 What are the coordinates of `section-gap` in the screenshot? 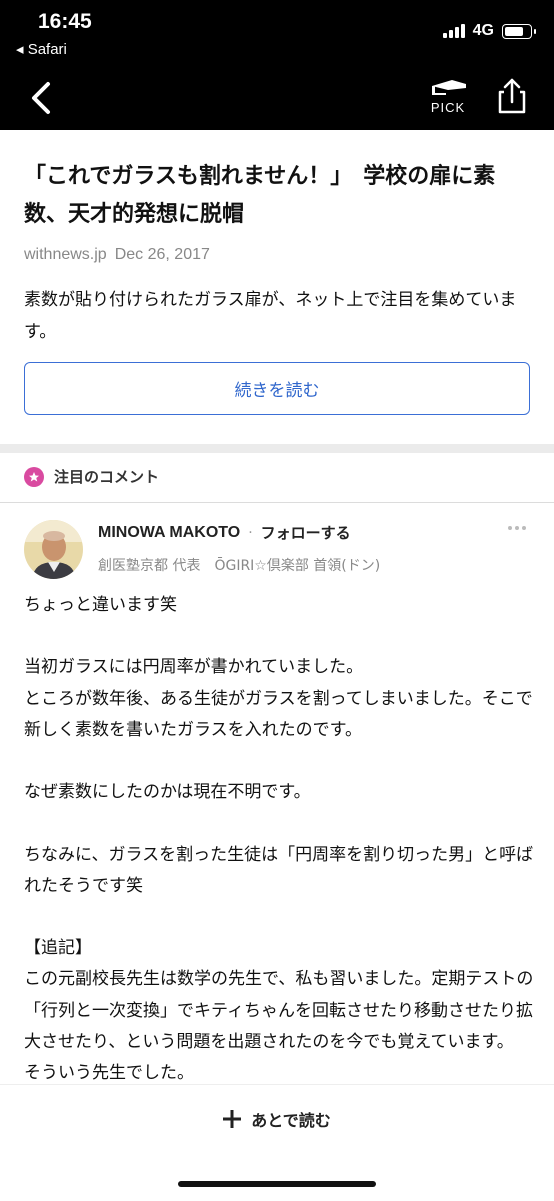 It's located at (277, 448).